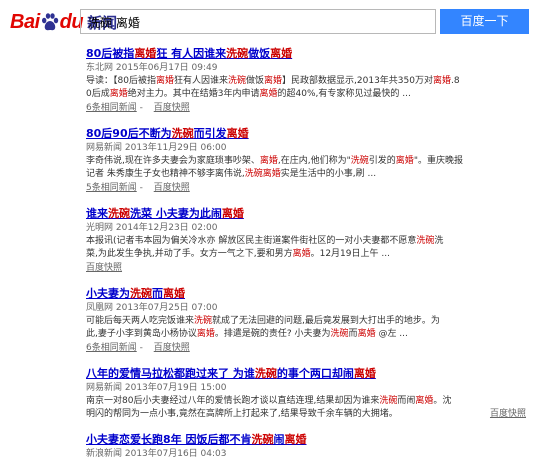  I want to click on result-title-link: 80后被指离婚狂 有人因谁来洗碗做饭离婚, so click(306, 53).